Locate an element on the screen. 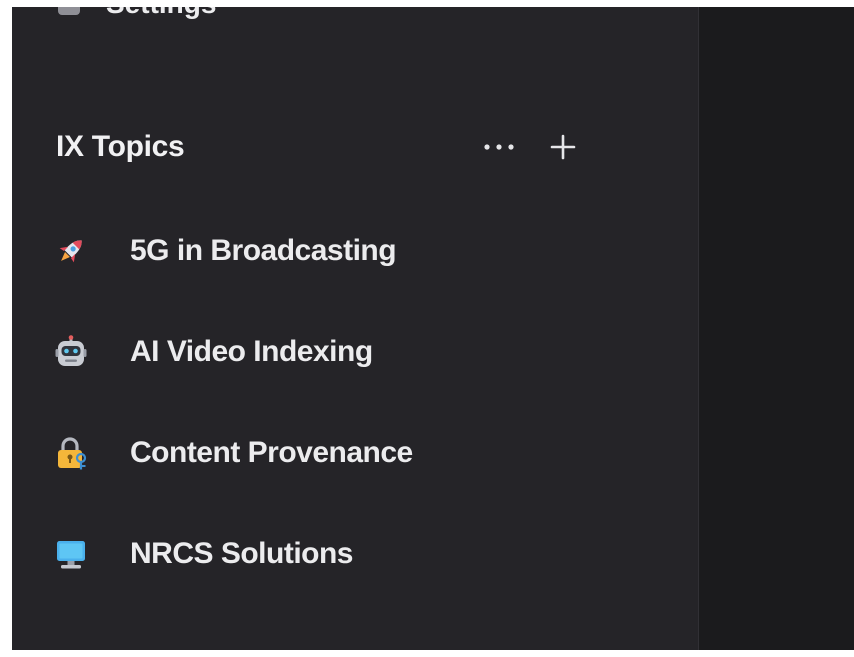  topic-item-ai-video-indexing: AI Video Indexing is located at coordinates (233, 352).